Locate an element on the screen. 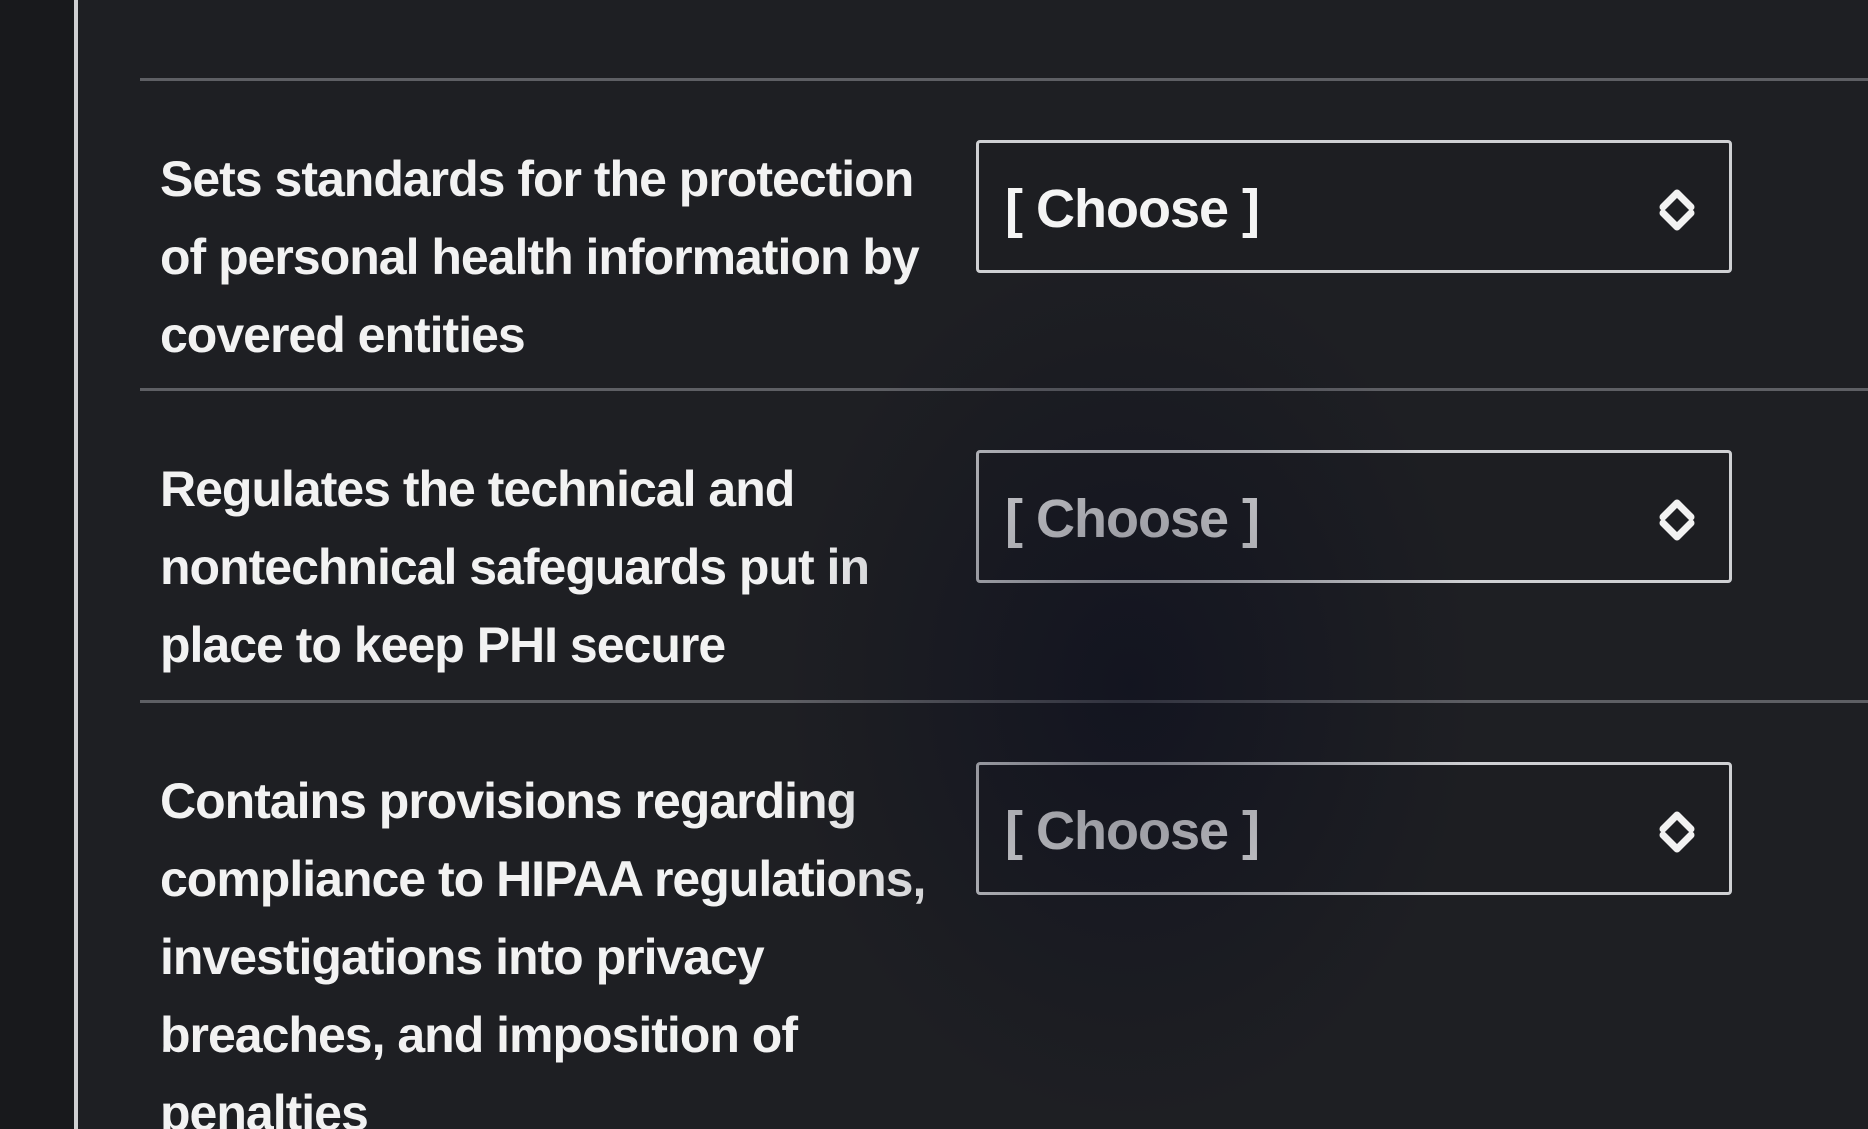 The image size is (1868, 1129). rail-divider is located at coordinates (76, 564).